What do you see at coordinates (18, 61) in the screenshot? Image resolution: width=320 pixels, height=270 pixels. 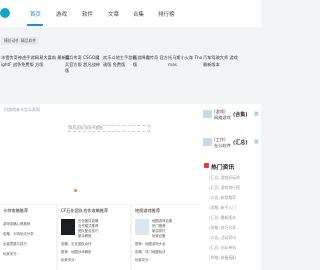 I see `featured-title: 冰雪传奇神途手游lightF 战争免费版` at bounding box center [18, 61].